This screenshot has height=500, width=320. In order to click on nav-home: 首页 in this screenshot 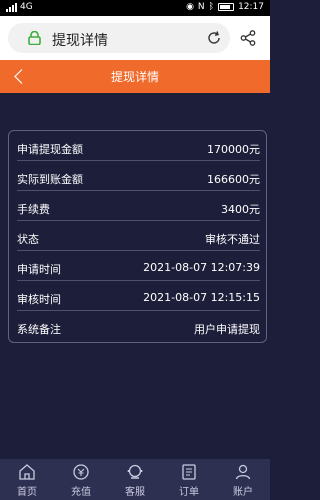, I will do `click(27, 479)`.